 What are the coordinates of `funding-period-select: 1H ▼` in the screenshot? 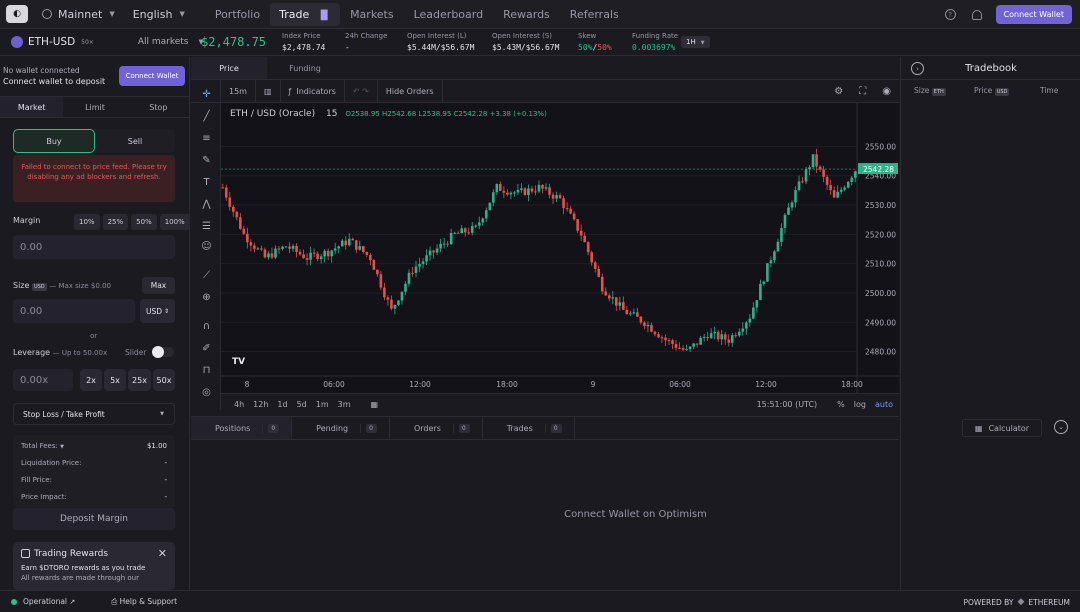 It's located at (695, 42).